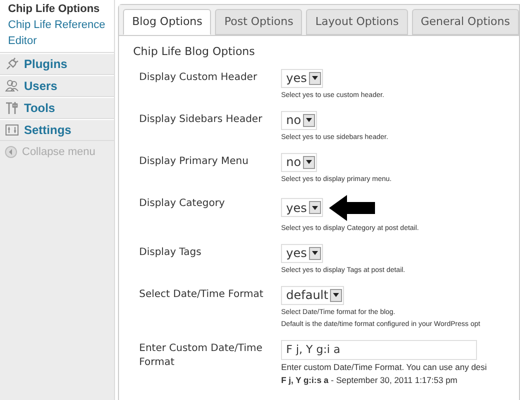 The height and width of the screenshot is (400, 520). What do you see at coordinates (57, 130) in the screenshot?
I see `menu-item: Settings` at bounding box center [57, 130].